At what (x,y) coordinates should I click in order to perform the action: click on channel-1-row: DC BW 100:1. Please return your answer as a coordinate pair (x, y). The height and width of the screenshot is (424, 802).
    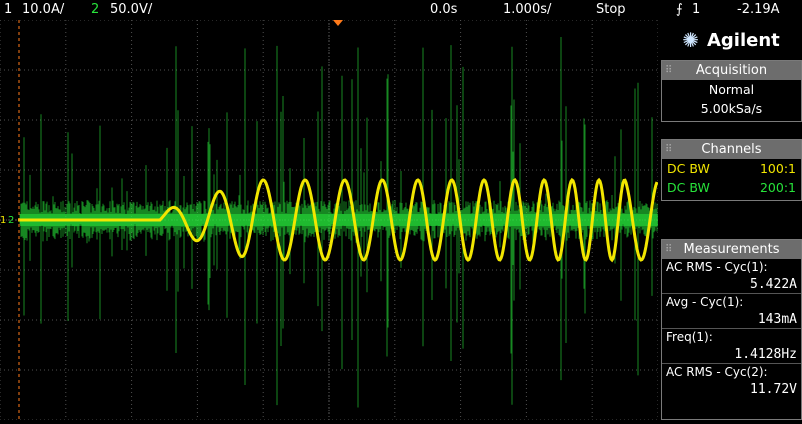
    Looking at the image, I should click on (731, 168).